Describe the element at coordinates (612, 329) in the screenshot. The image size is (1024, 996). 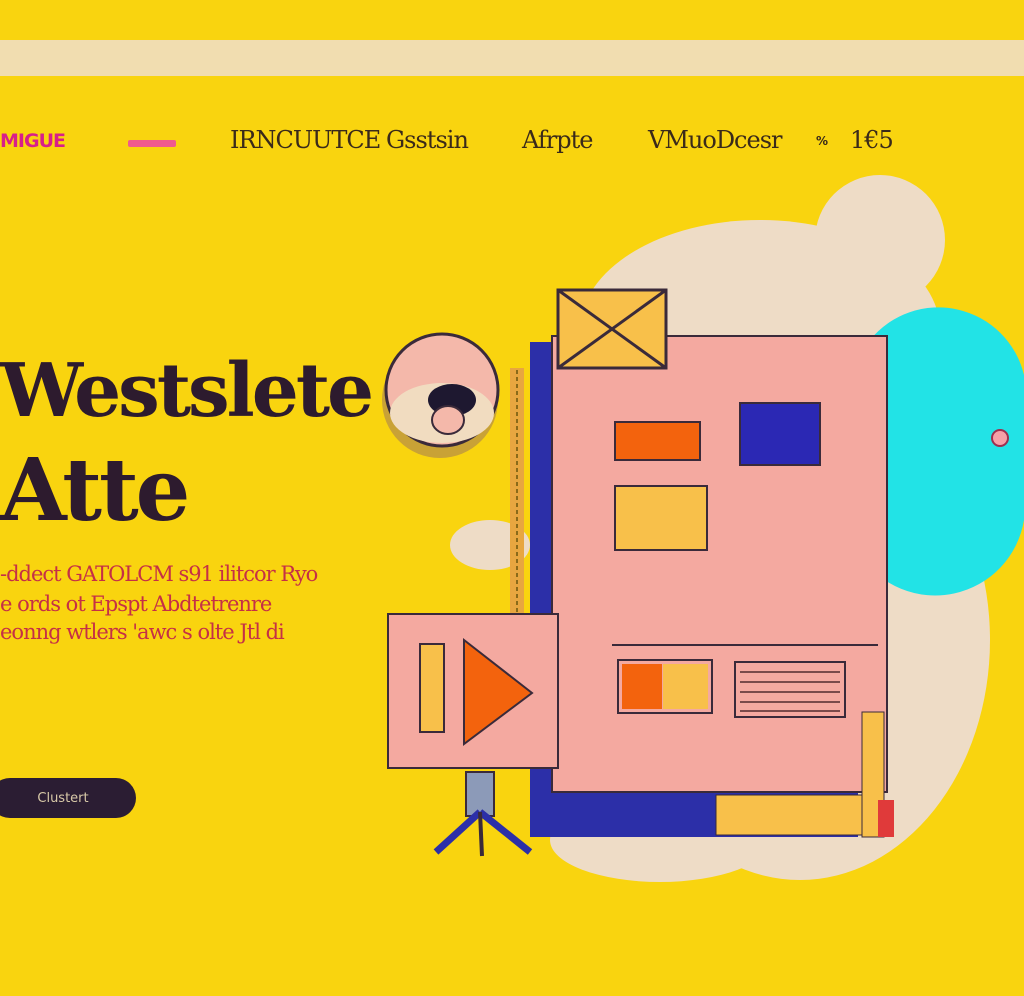
I see `envelope-icon` at that location.